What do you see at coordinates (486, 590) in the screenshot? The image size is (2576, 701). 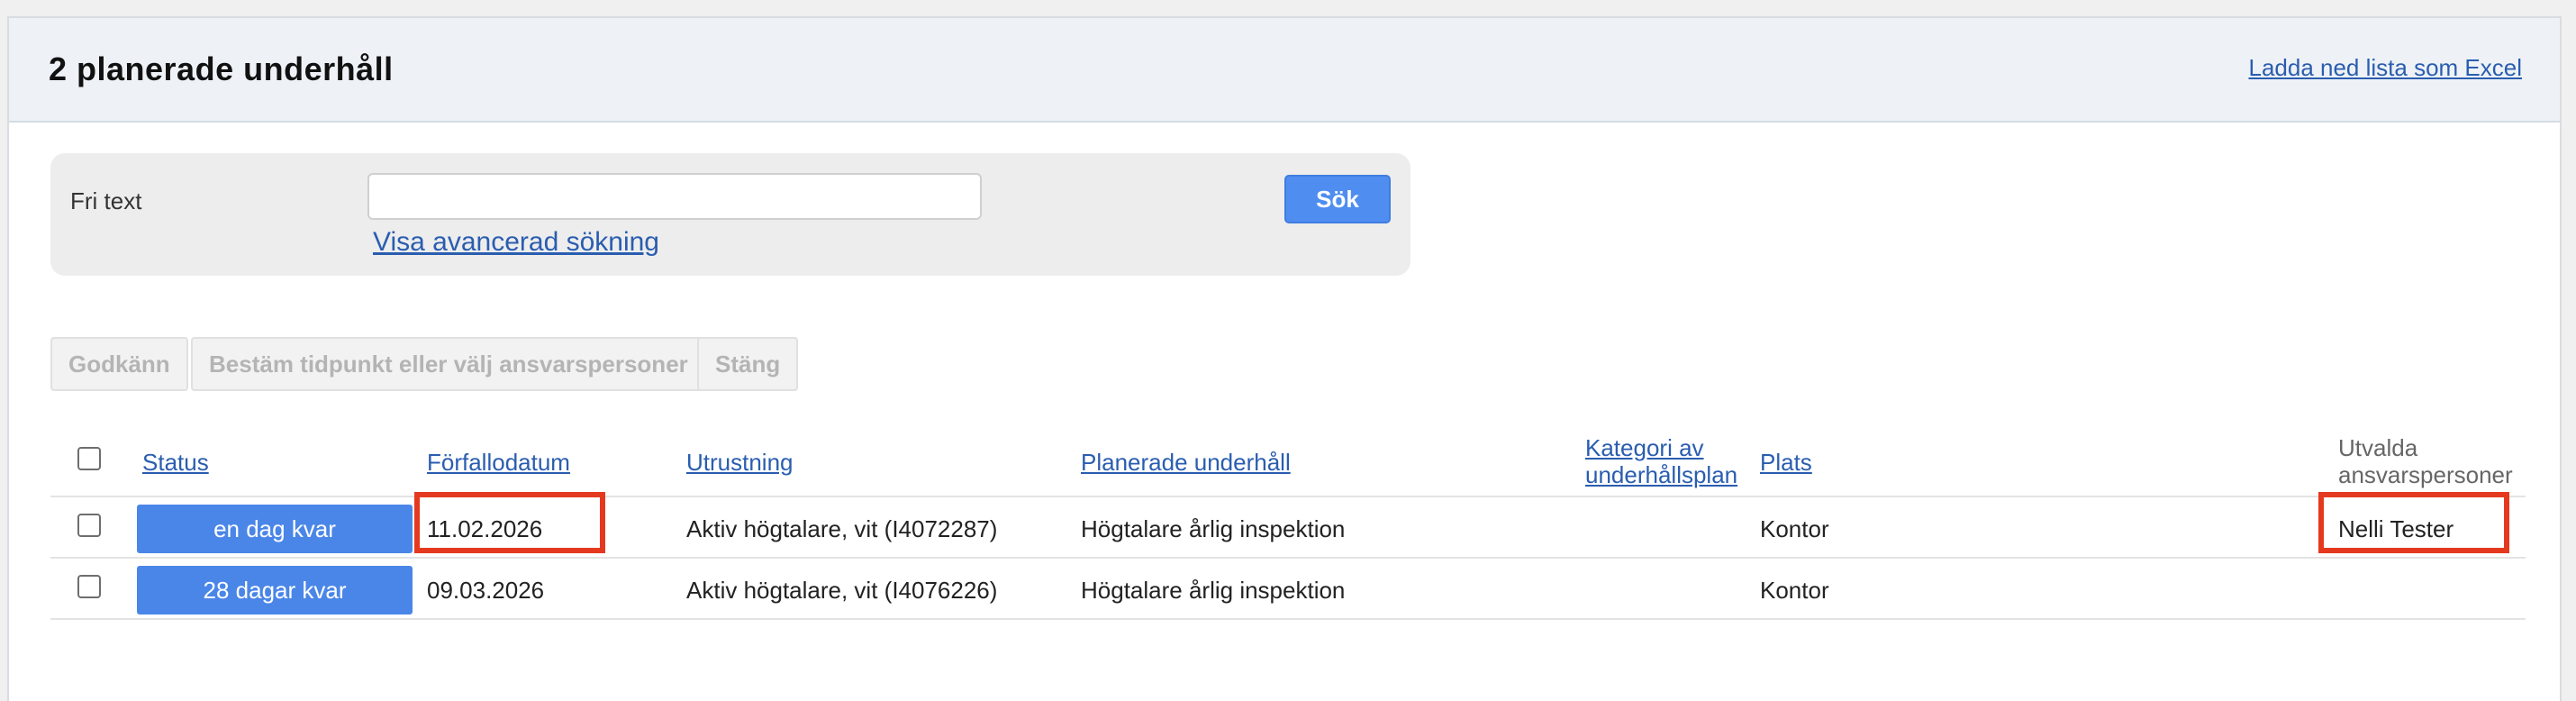 I see `due-date-cell: 09.03.2026` at bounding box center [486, 590].